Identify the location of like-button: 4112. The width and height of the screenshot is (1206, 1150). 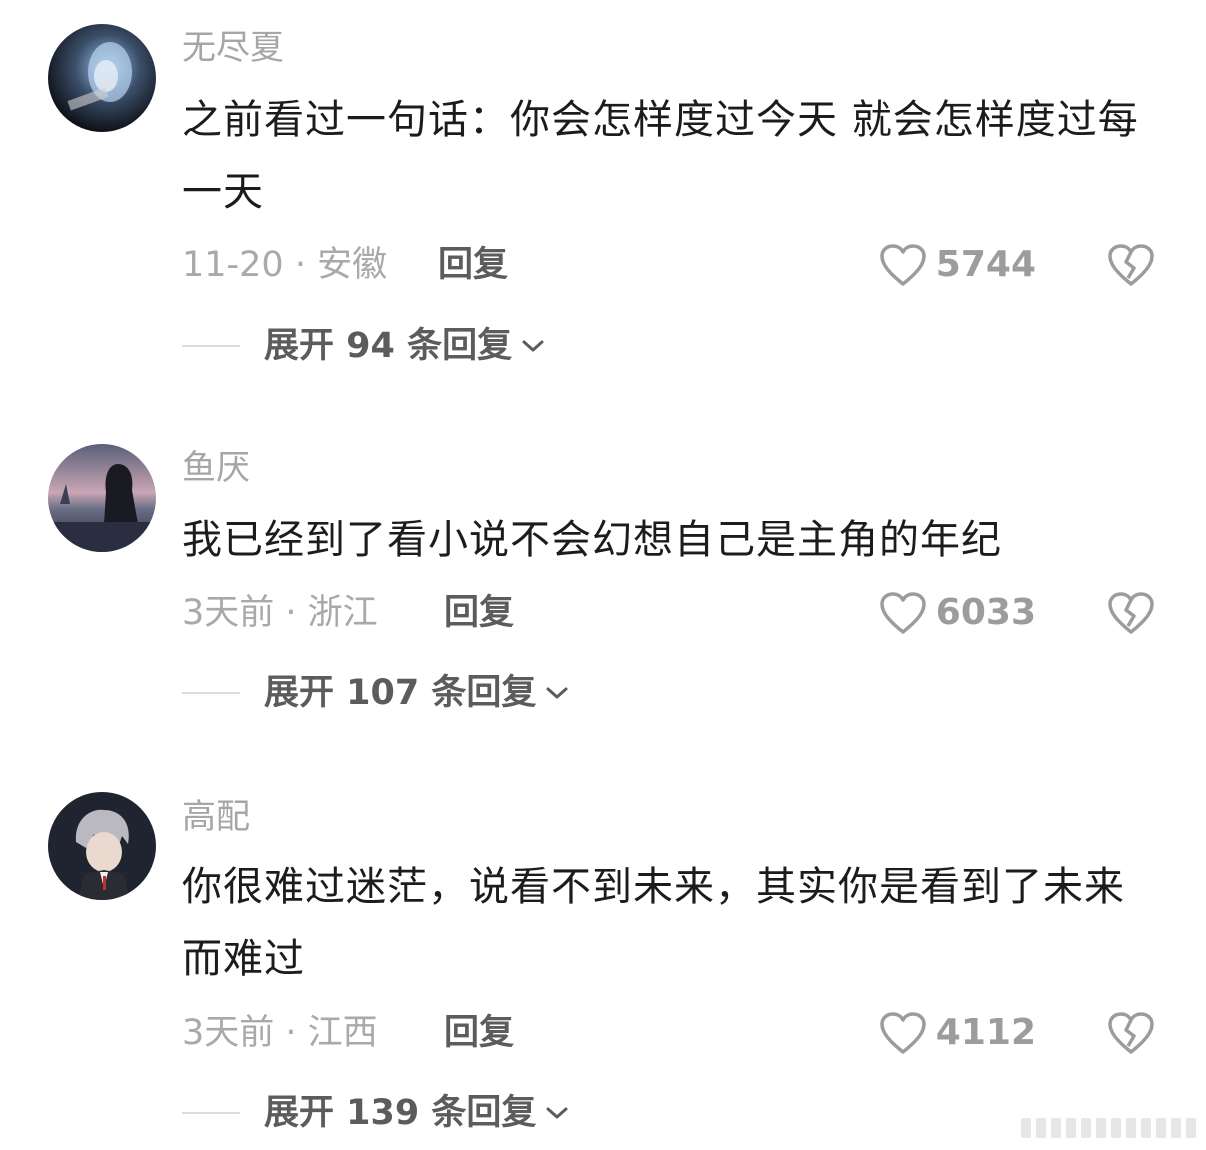
(957, 1033).